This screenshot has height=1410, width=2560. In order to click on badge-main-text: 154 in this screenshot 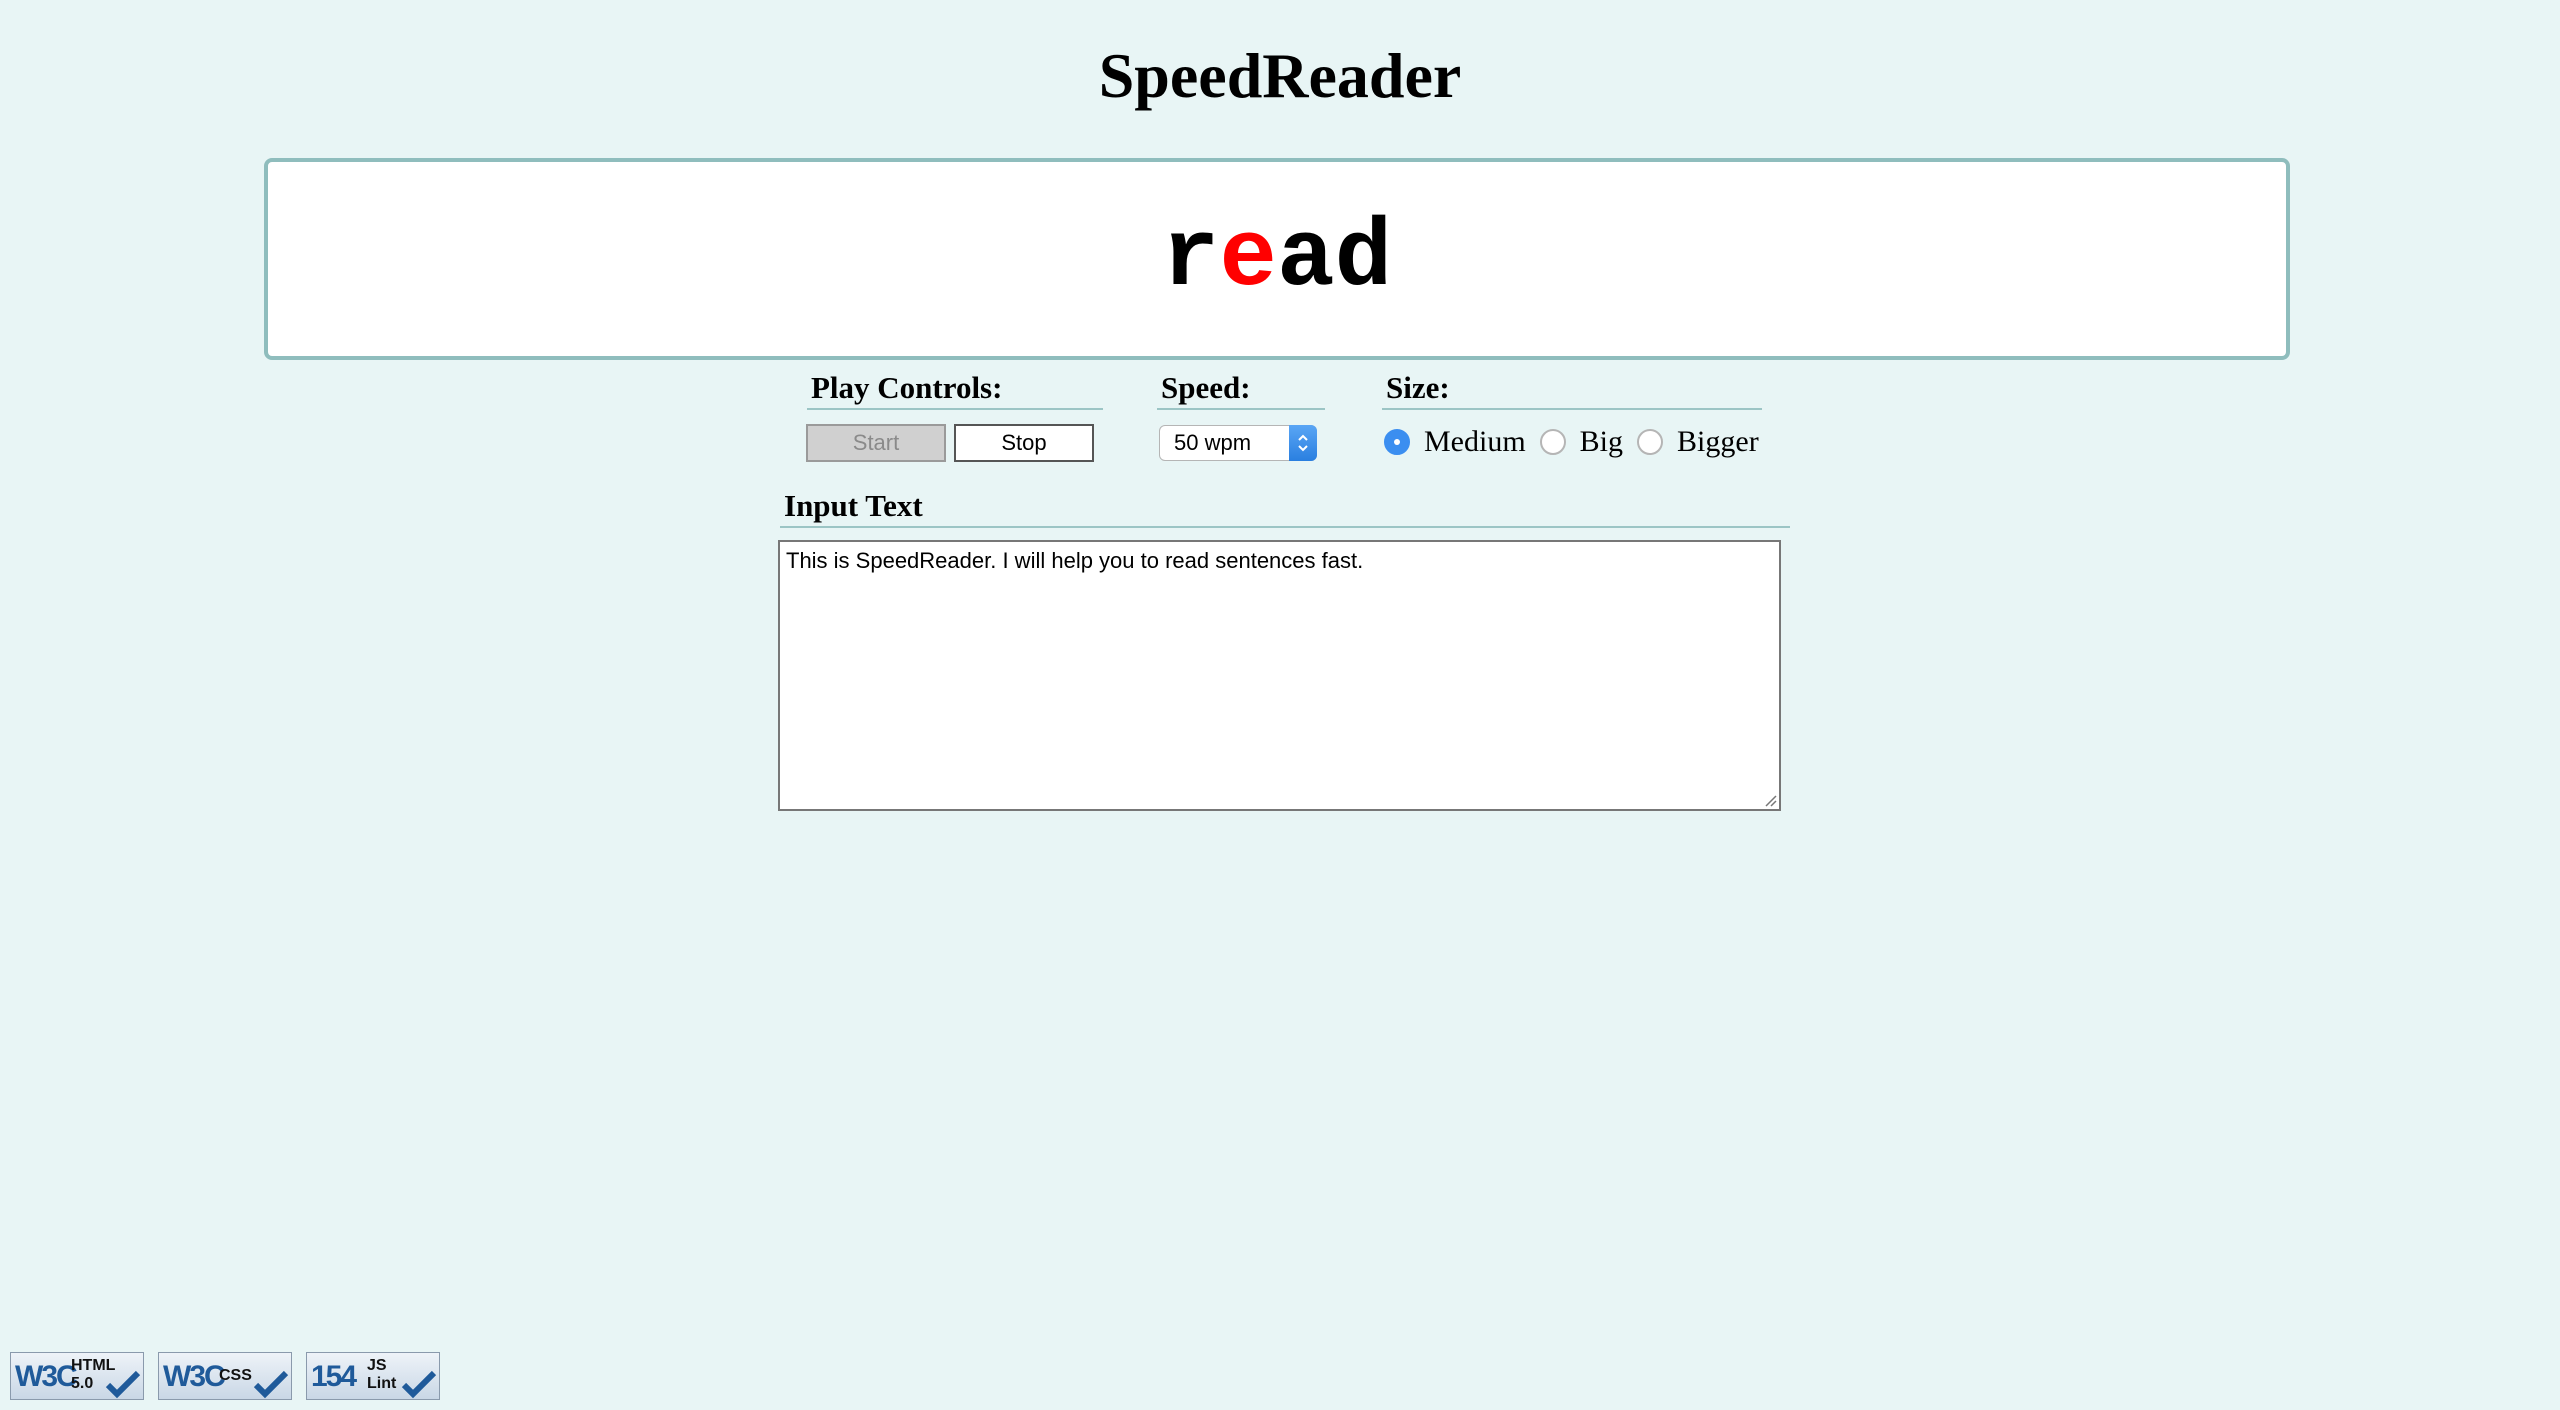, I will do `click(334, 1376)`.